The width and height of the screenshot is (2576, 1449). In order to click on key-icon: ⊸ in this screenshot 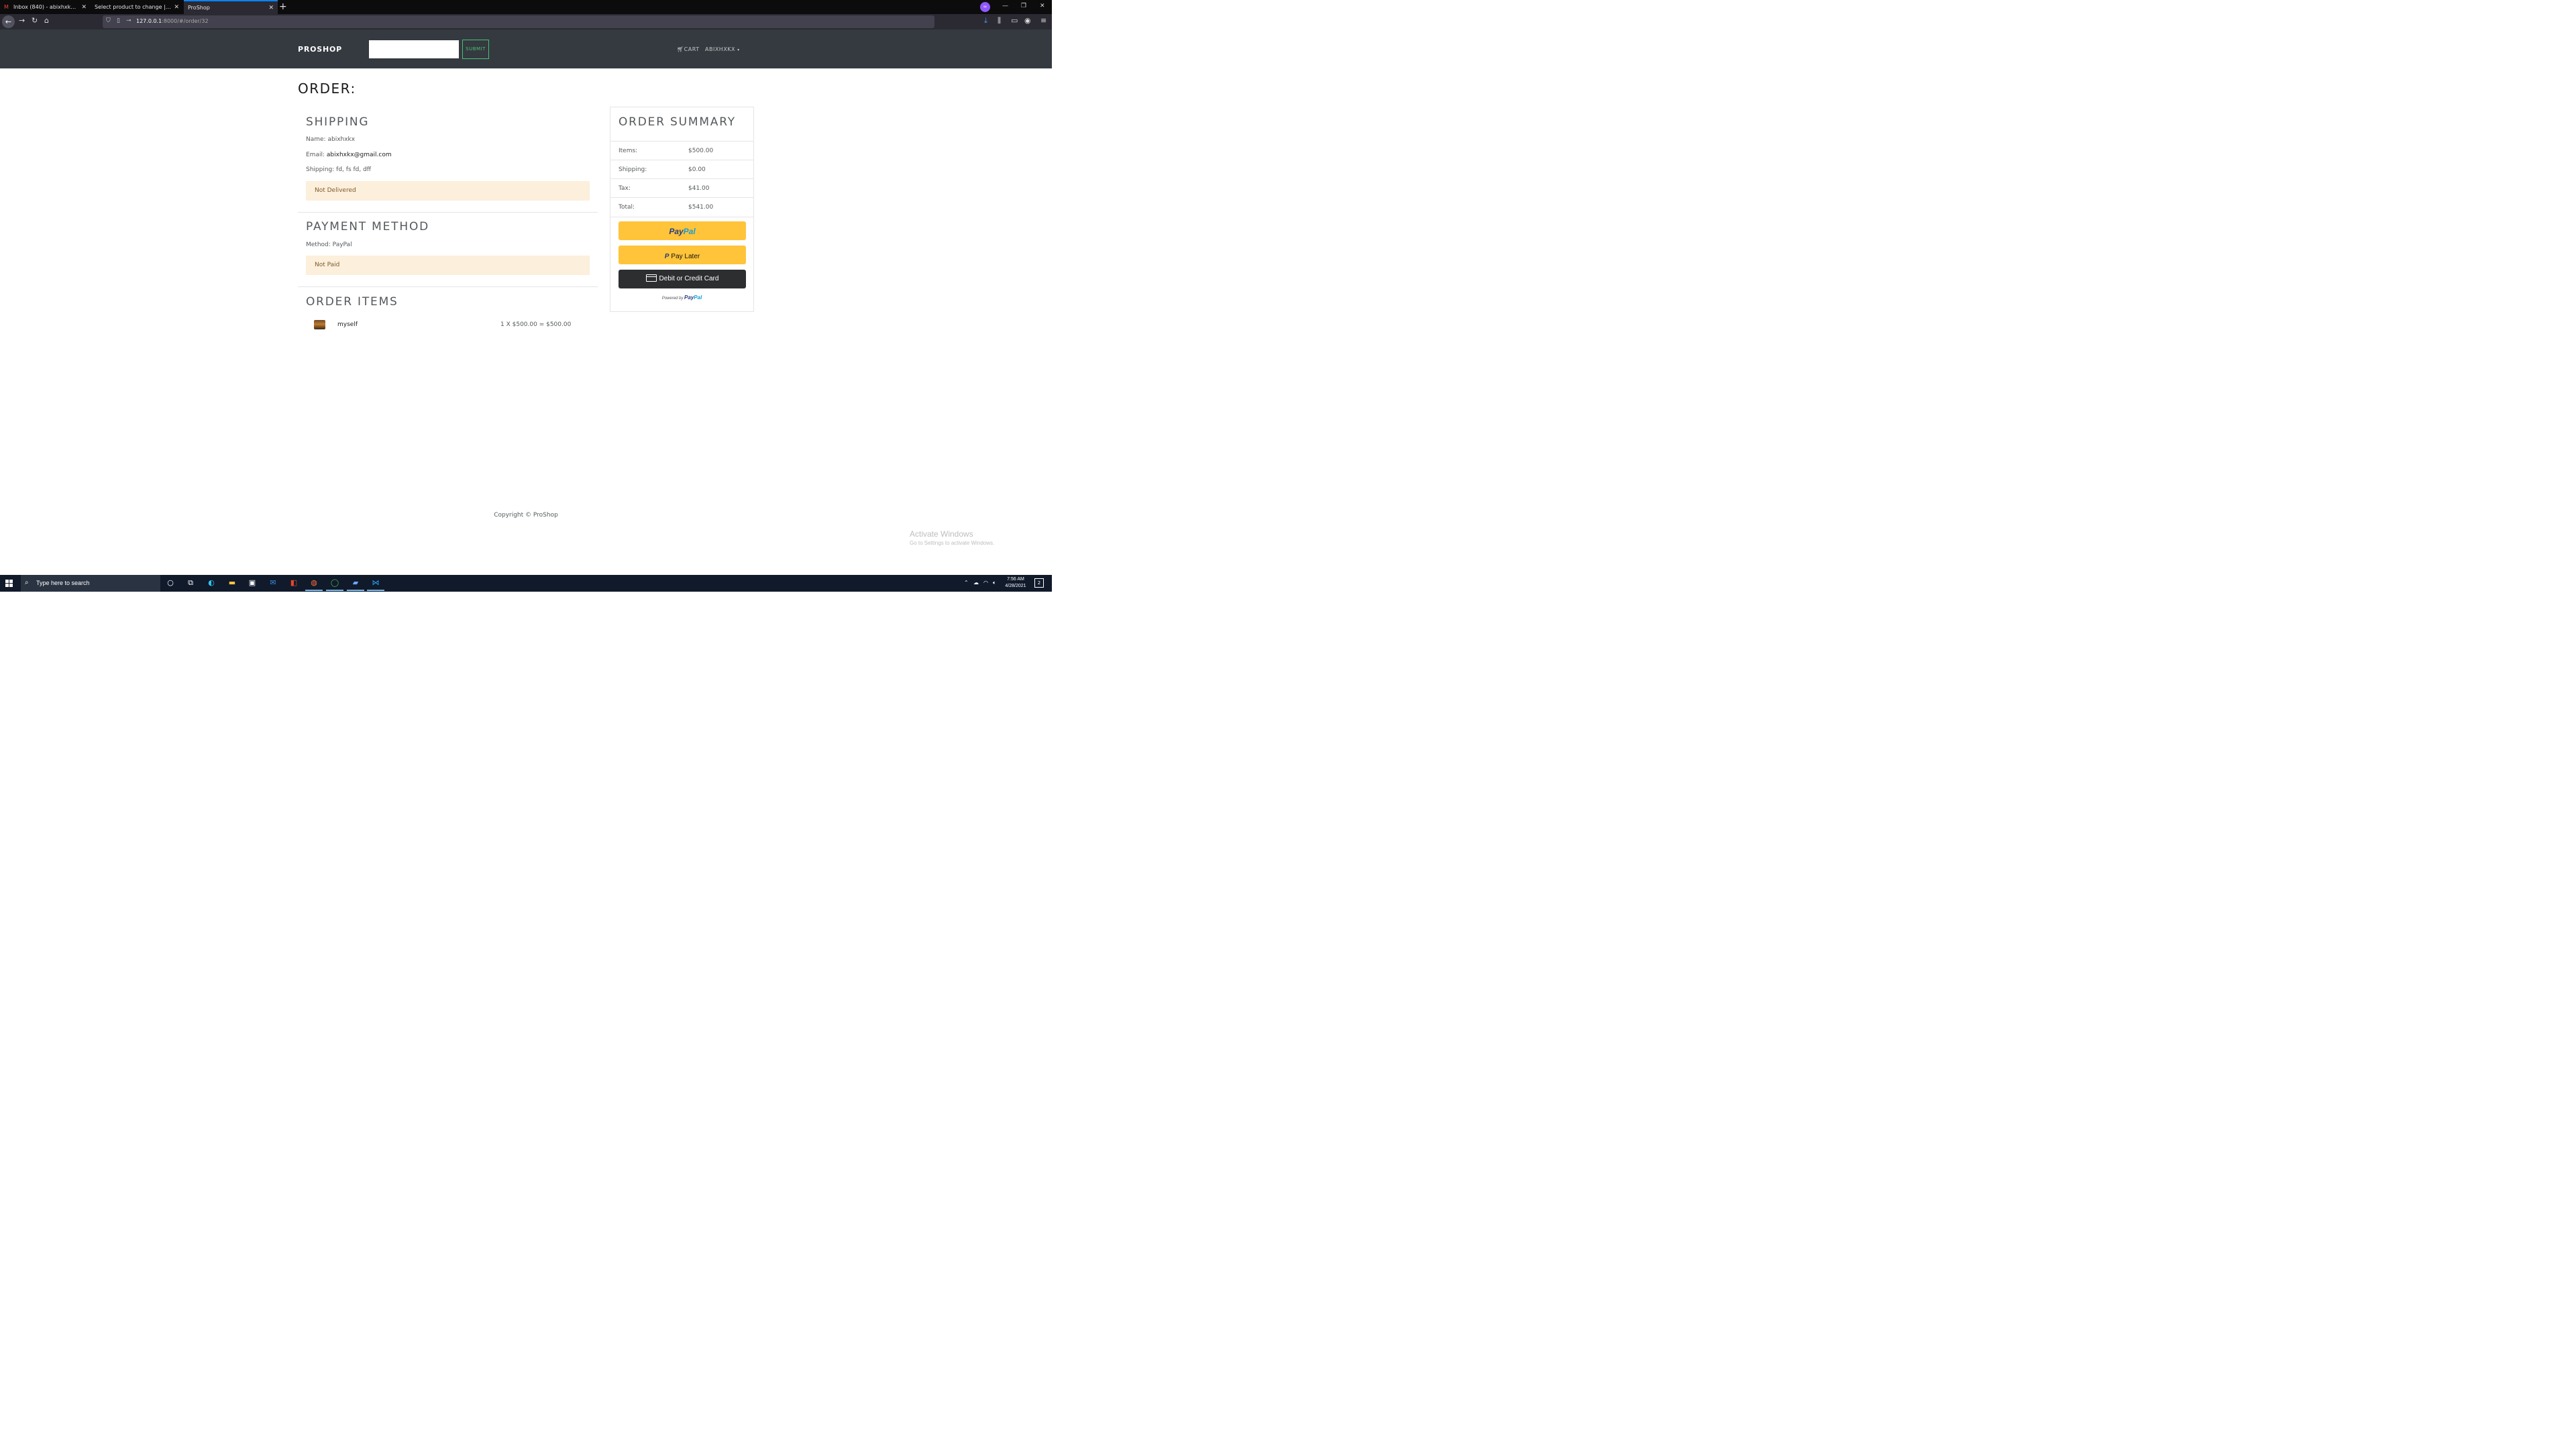, I will do `click(128, 20)`.